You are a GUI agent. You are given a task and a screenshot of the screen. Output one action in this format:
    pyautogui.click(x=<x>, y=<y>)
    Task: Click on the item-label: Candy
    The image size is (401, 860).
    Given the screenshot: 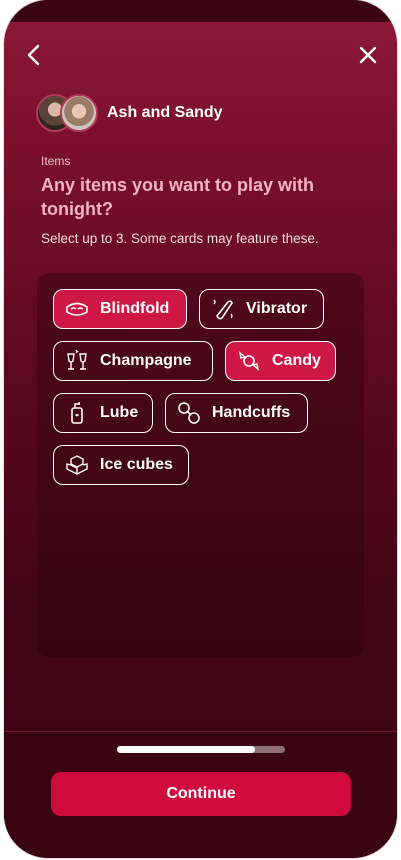 What is the action you would take?
    pyautogui.click(x=296, y=360)
    